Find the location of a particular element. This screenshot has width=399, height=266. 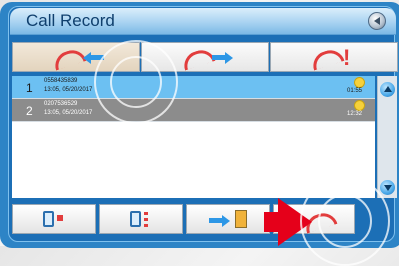

phone-incoming-icon is located at coordinates (69, 58).